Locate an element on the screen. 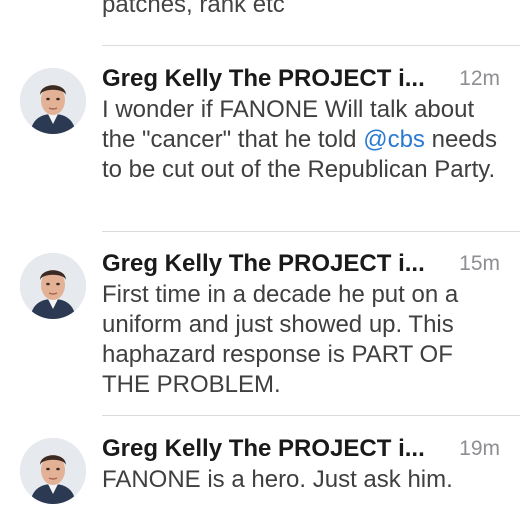 The height and width of the screenshot is (520, 520). tweet-header: Greg Kelly The PROJECT i... 19m is located at coordinates (301, 449).